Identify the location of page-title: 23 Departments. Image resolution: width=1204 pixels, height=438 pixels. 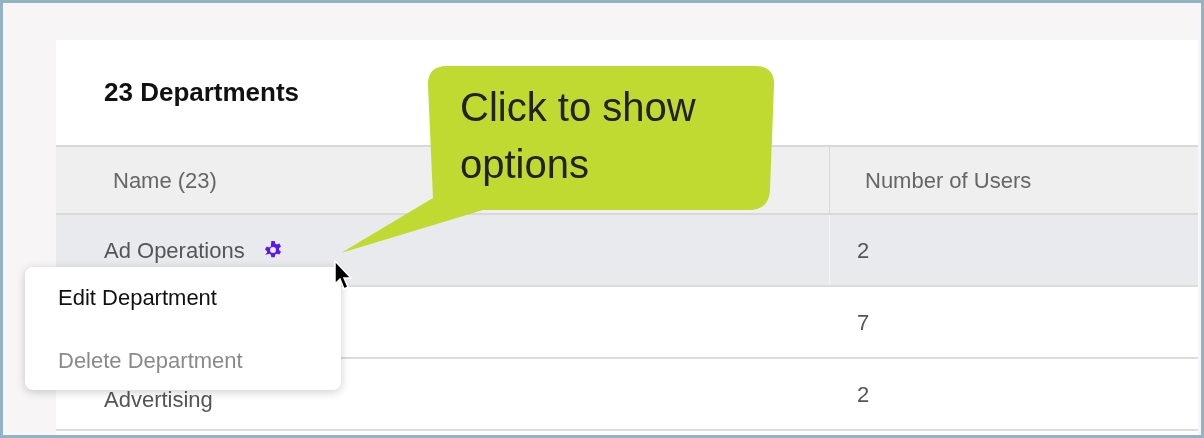
(202, 92).